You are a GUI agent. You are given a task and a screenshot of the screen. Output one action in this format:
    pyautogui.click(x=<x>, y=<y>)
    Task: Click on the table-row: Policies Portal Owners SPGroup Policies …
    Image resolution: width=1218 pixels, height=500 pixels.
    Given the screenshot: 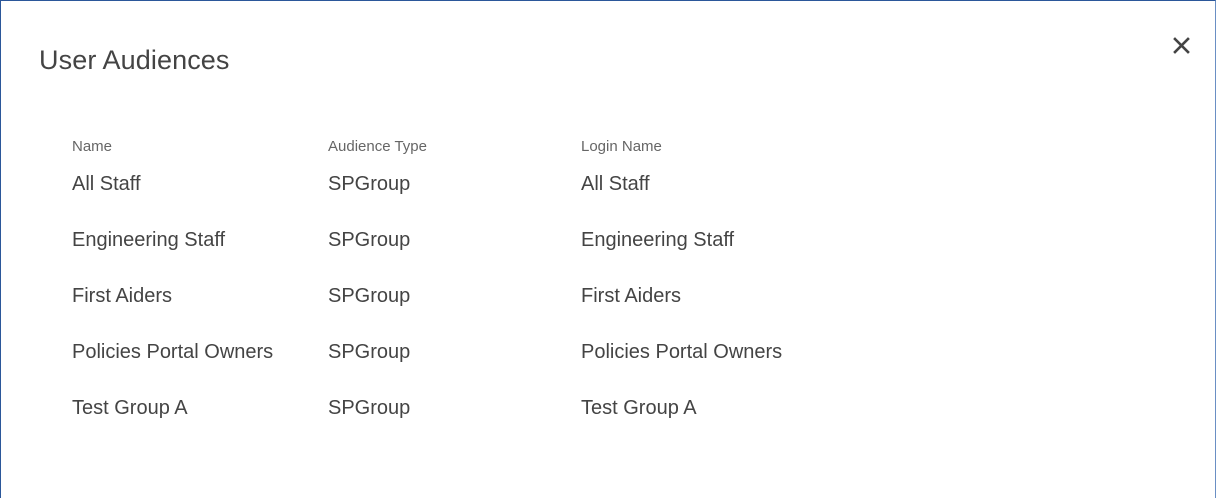 What is the action you would take?
    pyautogui.click(x=431, y=354)
    